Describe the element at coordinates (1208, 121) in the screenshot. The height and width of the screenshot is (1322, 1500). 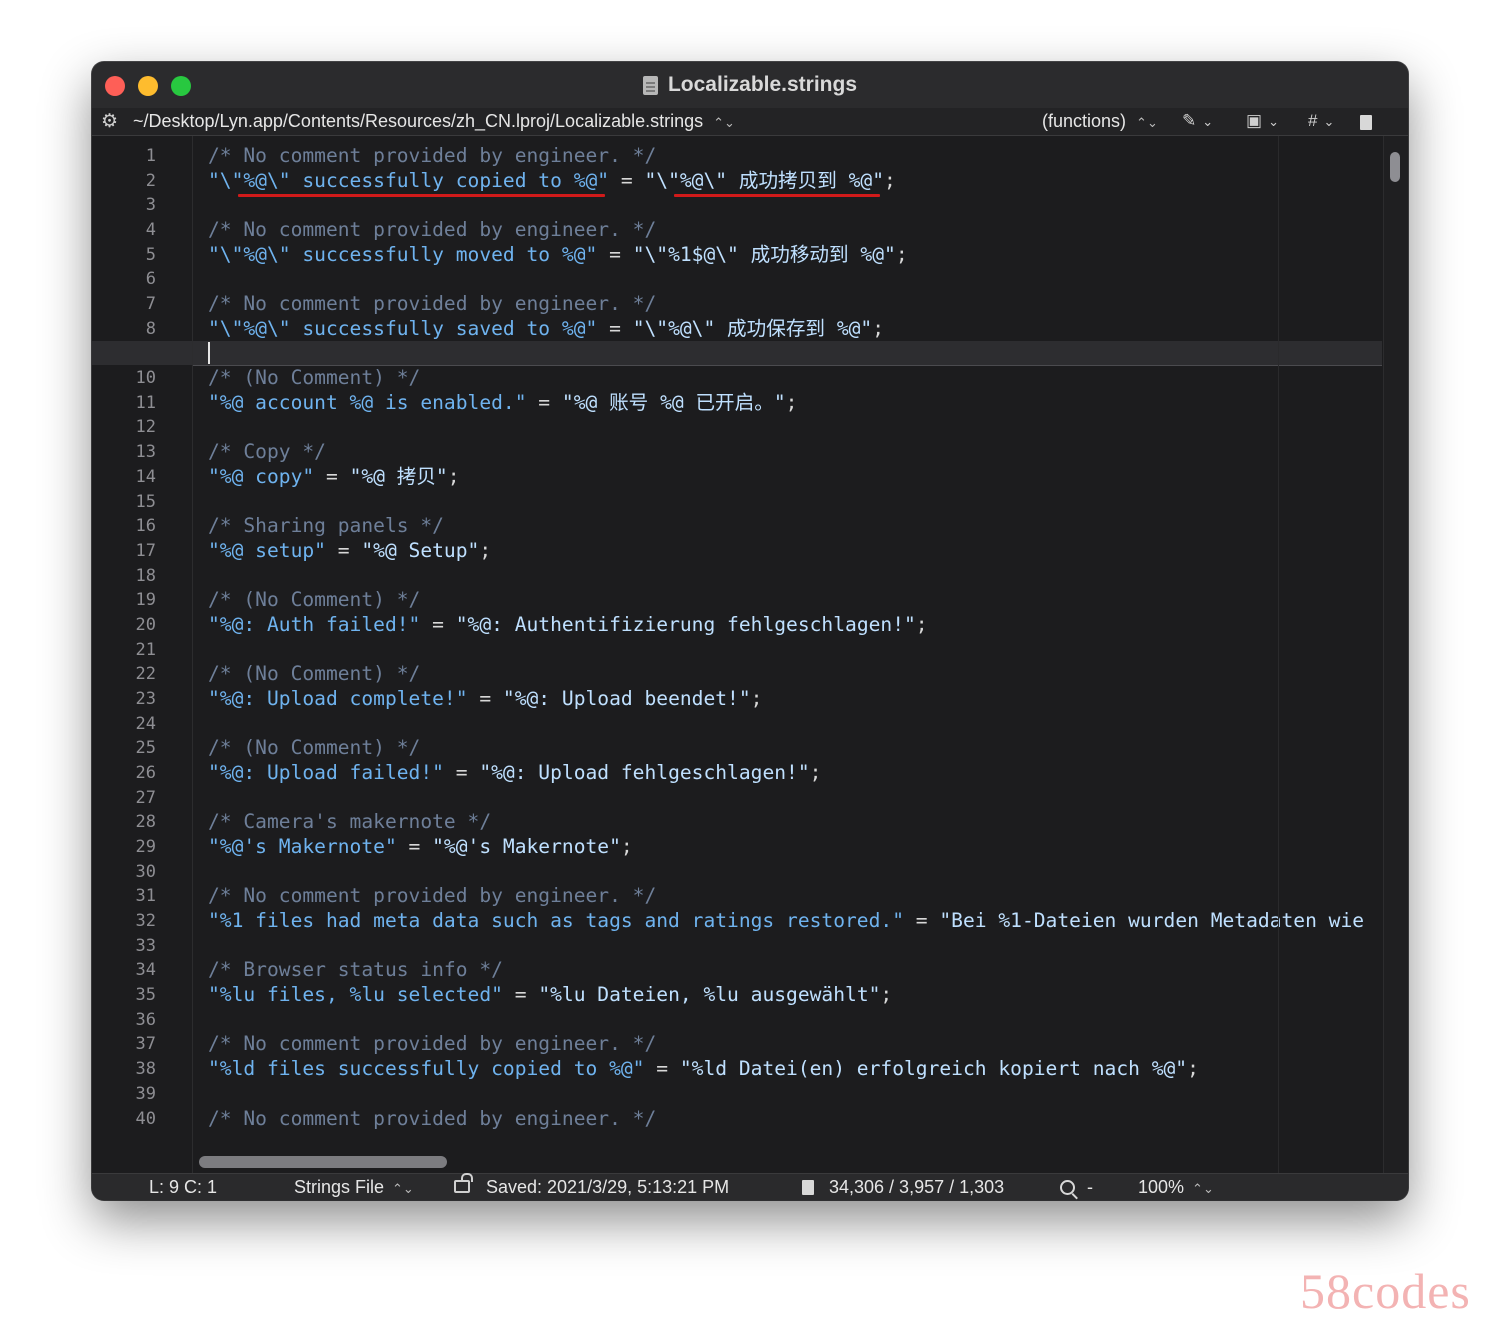
I see `chevron-down-icon: ⌄` at that location.